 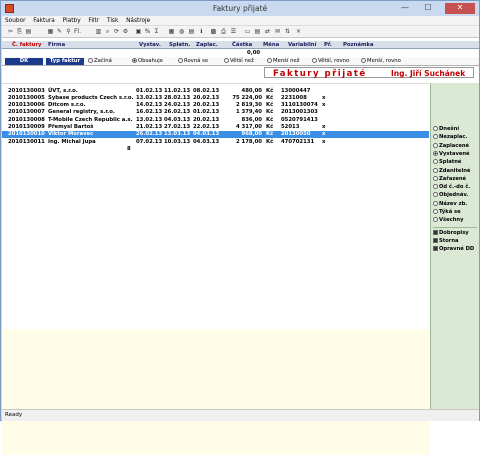 What do you see at coordinates (283, 61) in the screenshot?
I see `filter-radio-mensi-nez: Menší než` at bounding box center [283, 61].